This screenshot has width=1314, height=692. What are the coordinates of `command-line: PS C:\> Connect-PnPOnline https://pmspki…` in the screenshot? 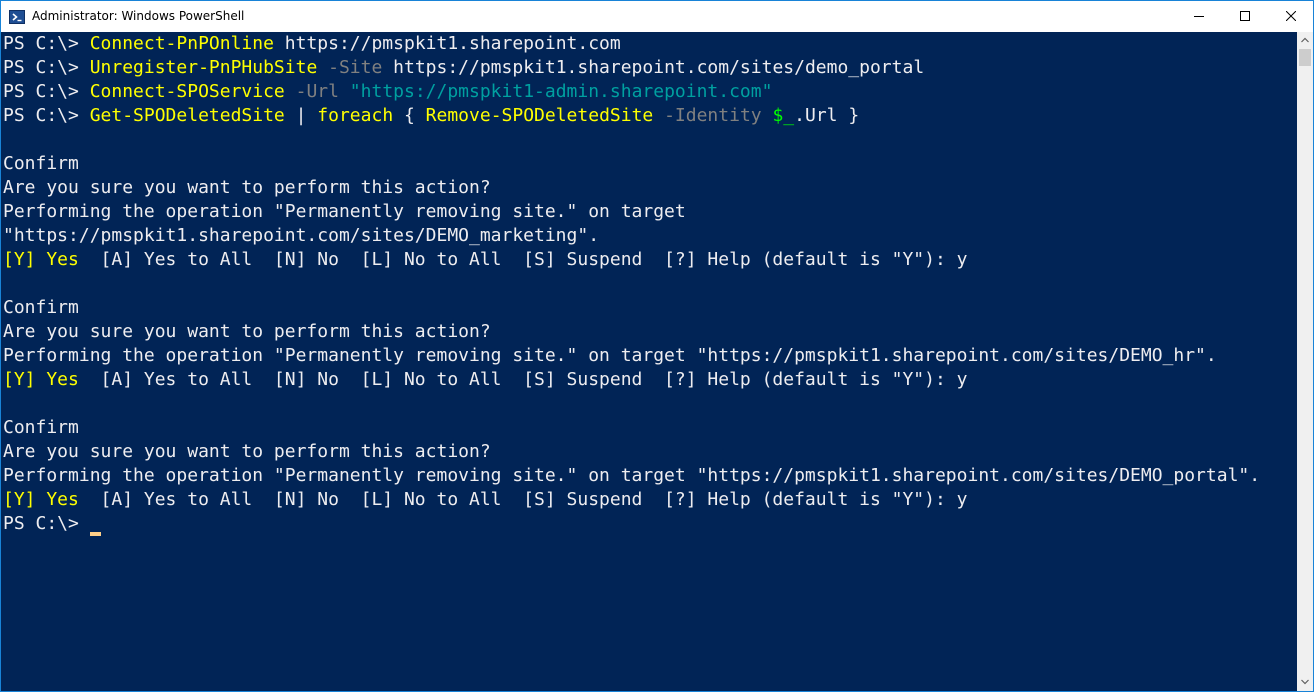 It's located at (312, 44).